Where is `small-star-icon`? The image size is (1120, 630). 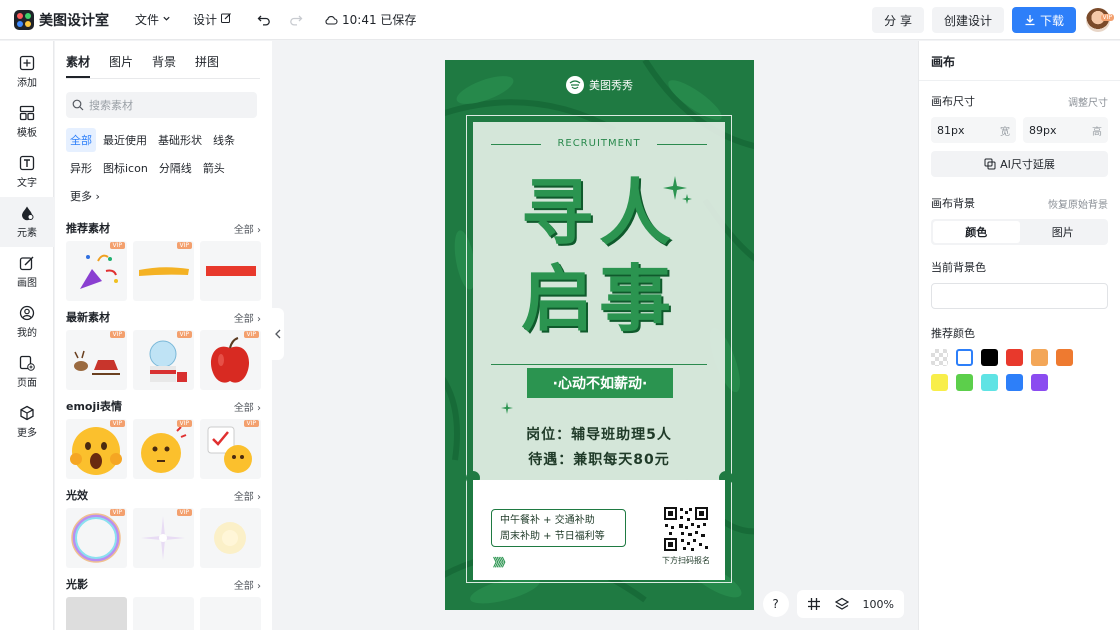
small-star-icon is located at coordinates (507, 408).